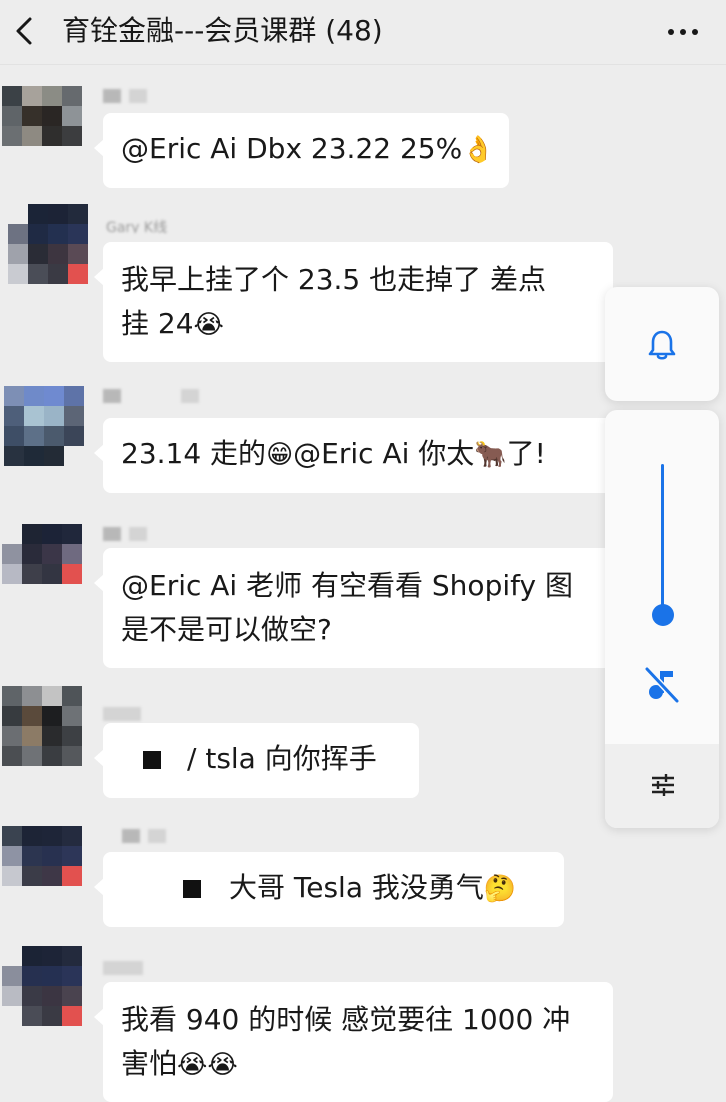 The width and height of the screenshot is (726, 1102). I want to click on crying-emoji: 😭😭, so click(207, 1065).